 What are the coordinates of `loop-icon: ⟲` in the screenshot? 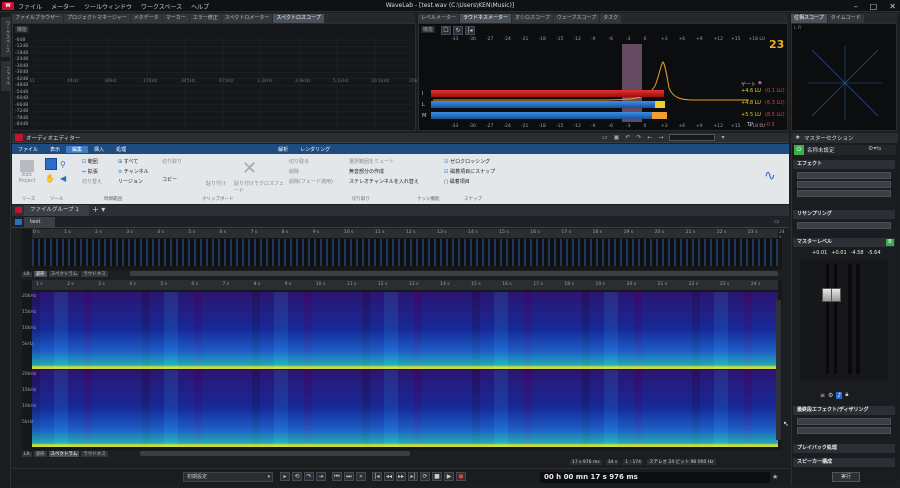 It's located at (297, 476).